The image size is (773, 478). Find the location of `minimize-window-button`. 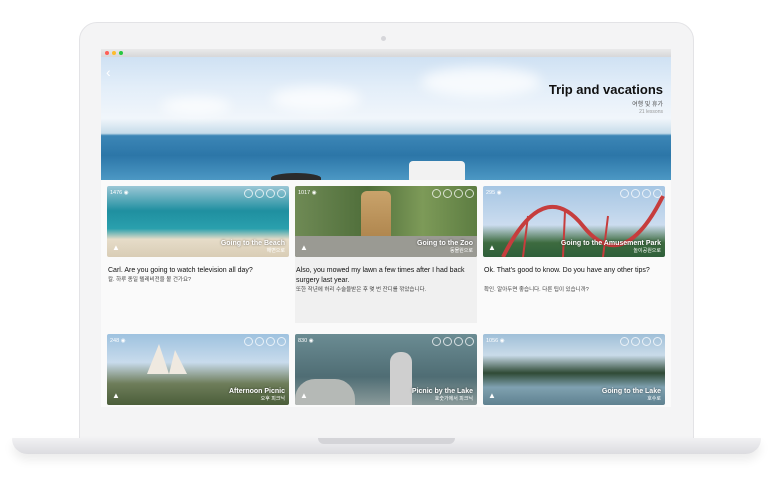

minimize-window-button is located at coordinates (114, 53).